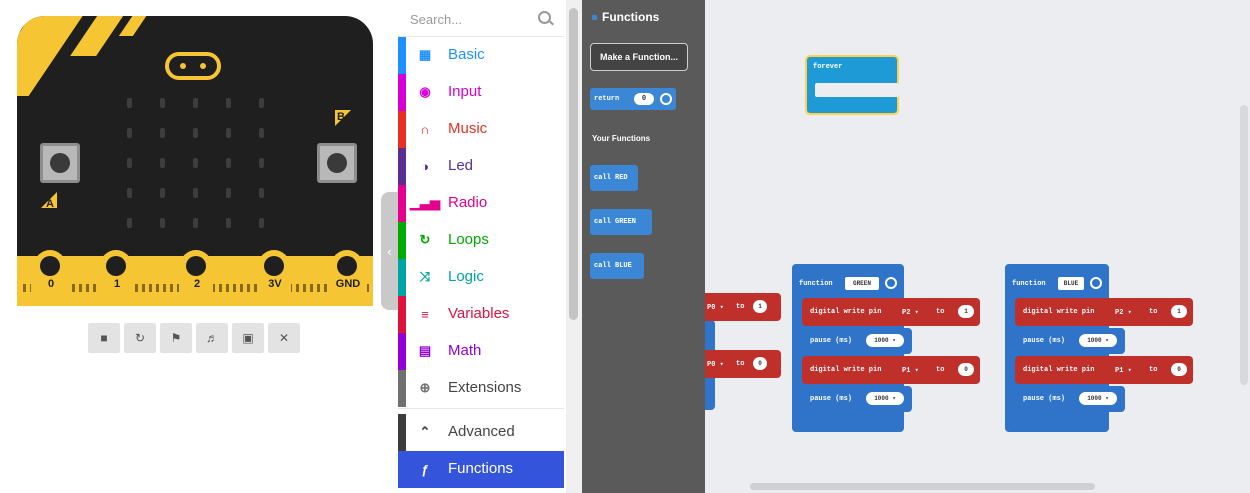 This screenshot has height=493, width=1250. Describe the element at coordinates (481, 277) in the screenshot. I see `category-logic: ⤨ Logic` at that location.